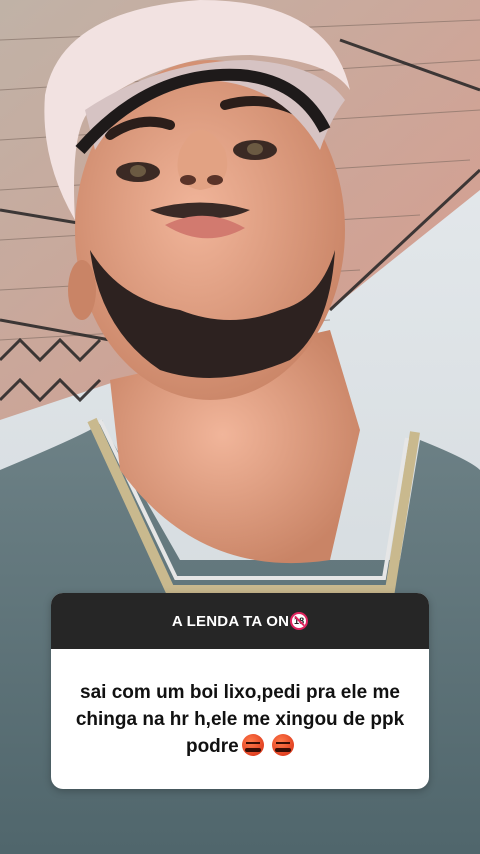 The height and width of the screenshot is (854, 480). I want to click on no-under-18-icon: 18, so click(299, 621).